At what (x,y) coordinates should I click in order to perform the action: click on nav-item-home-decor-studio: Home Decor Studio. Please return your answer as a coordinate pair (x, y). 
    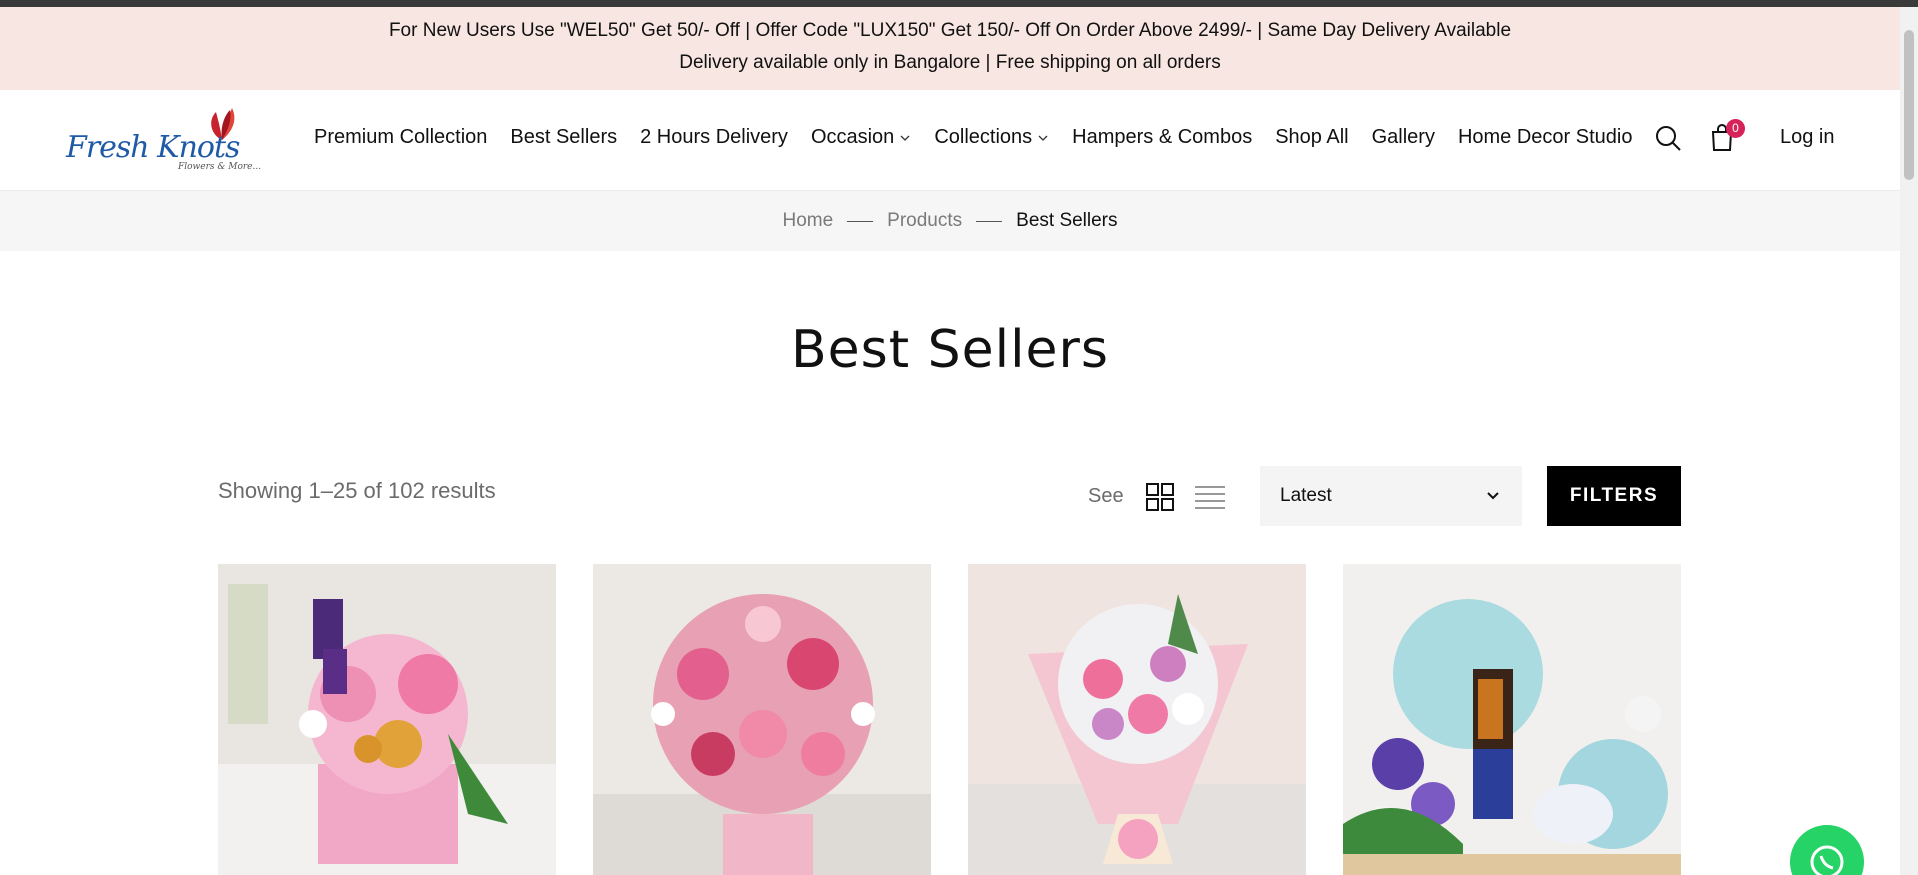
    Looking at the image, I should click on (1545, 137).